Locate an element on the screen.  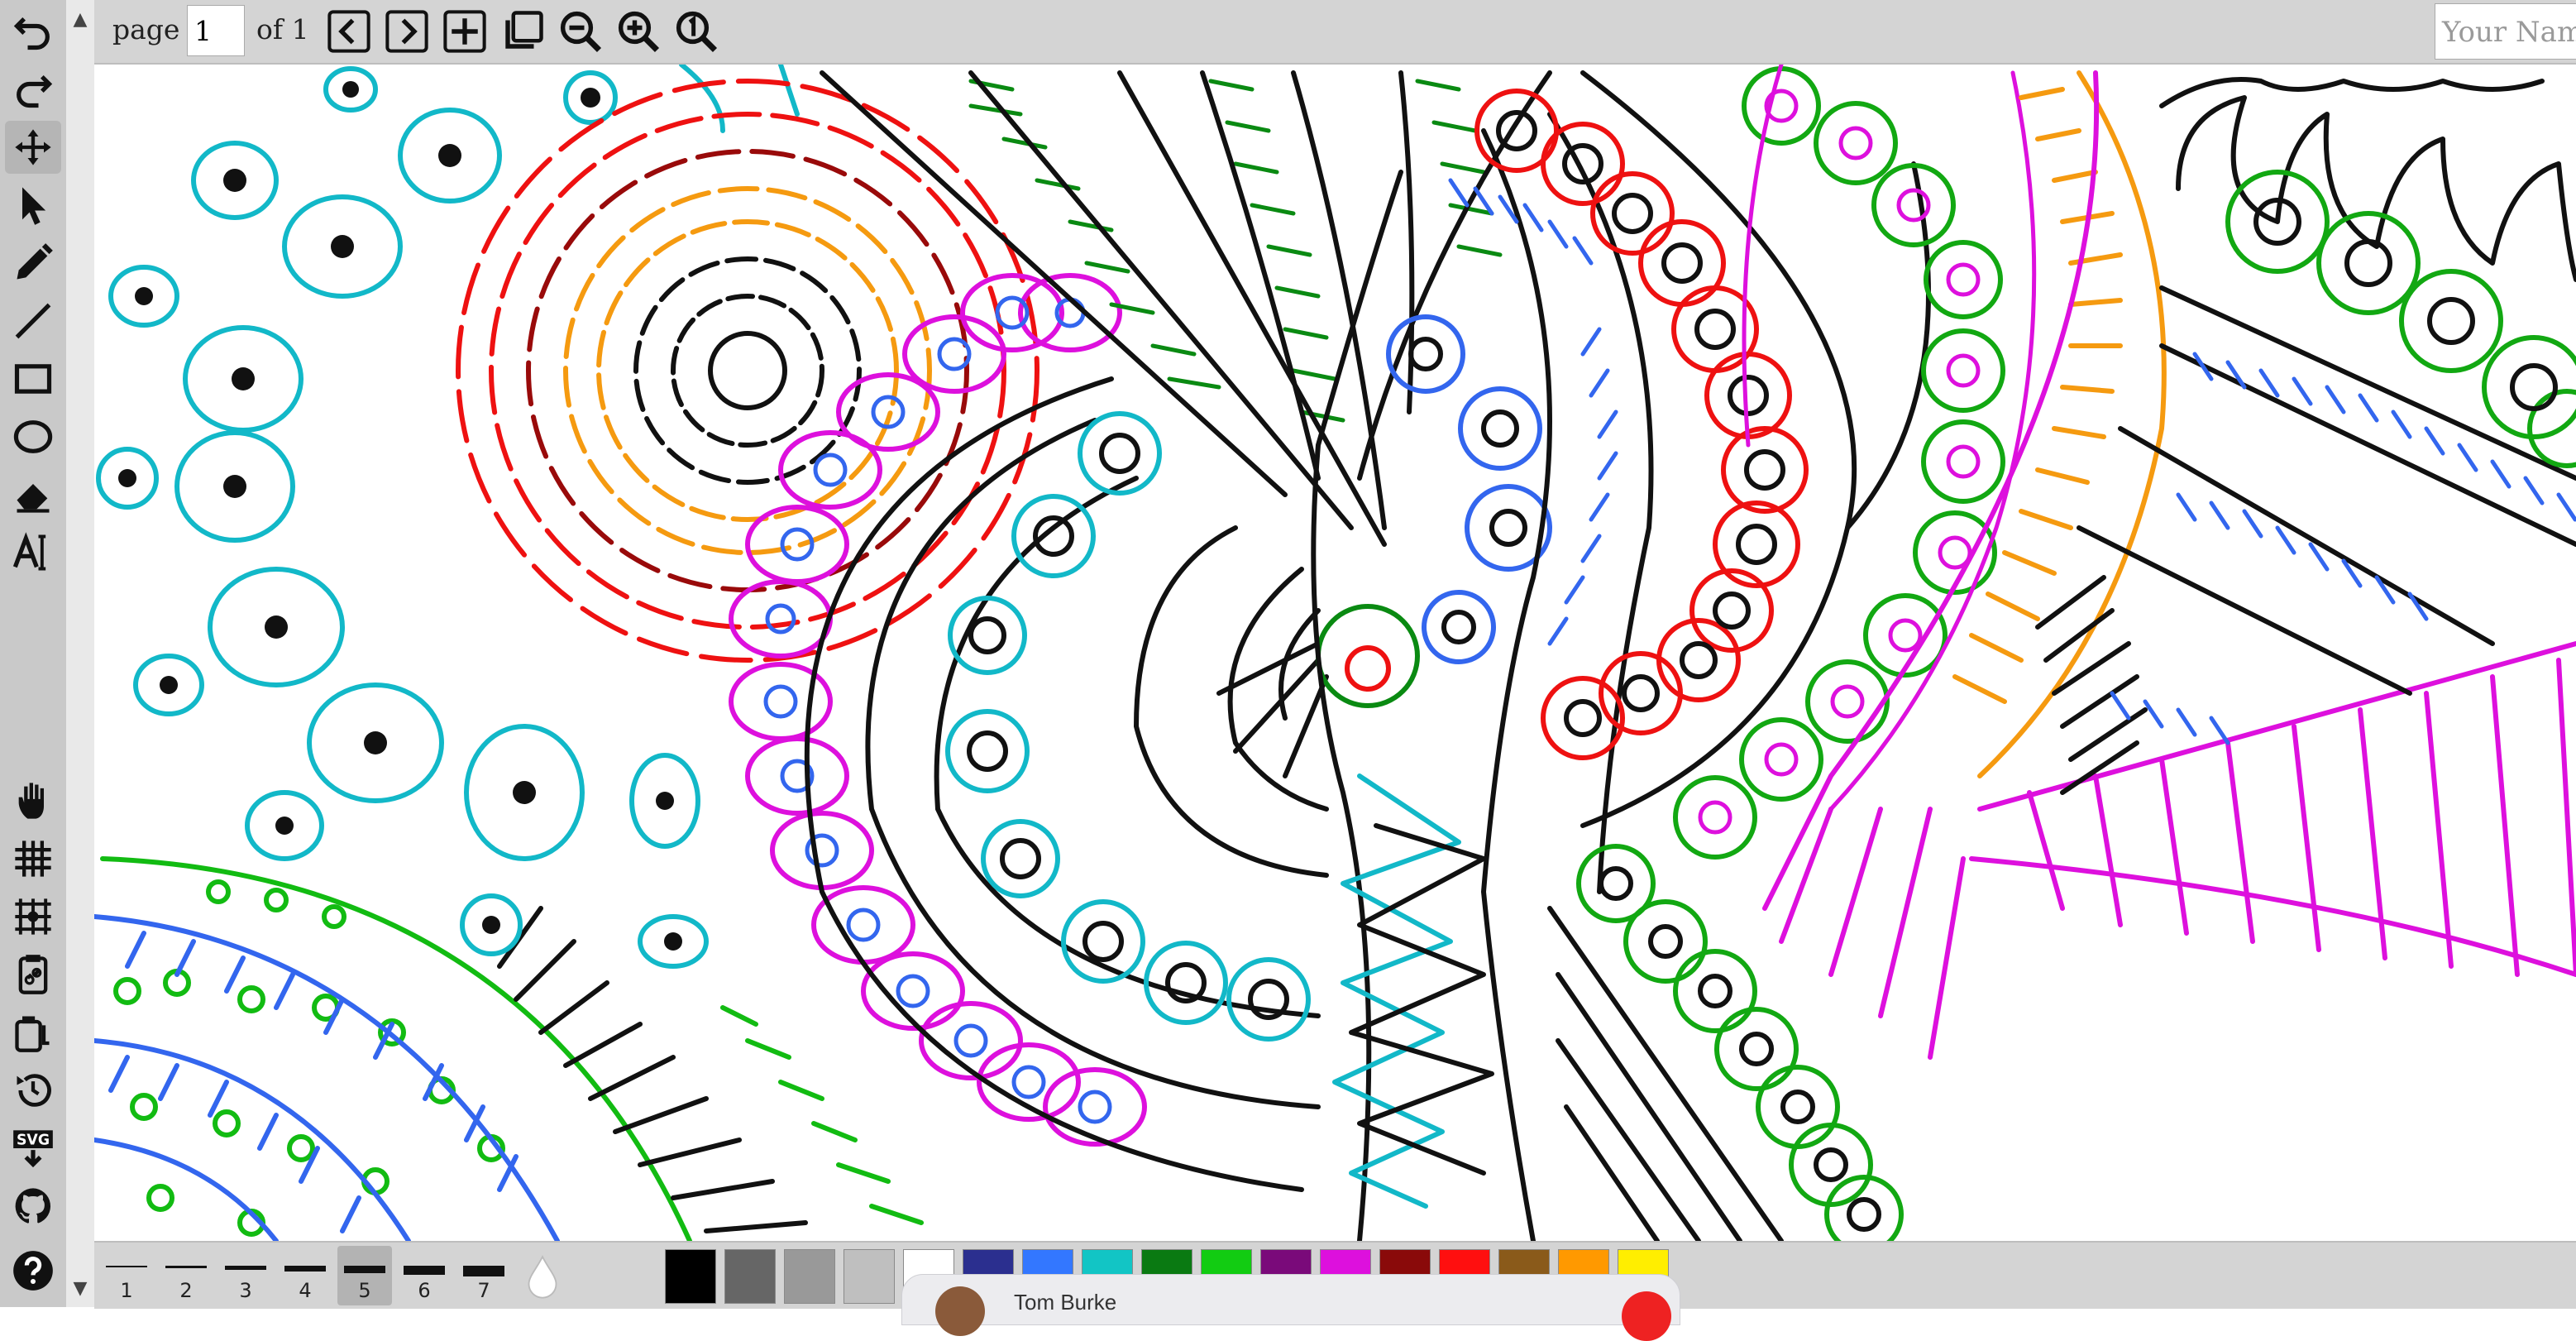
zoom-out-button is located at coordinates (580, 31).